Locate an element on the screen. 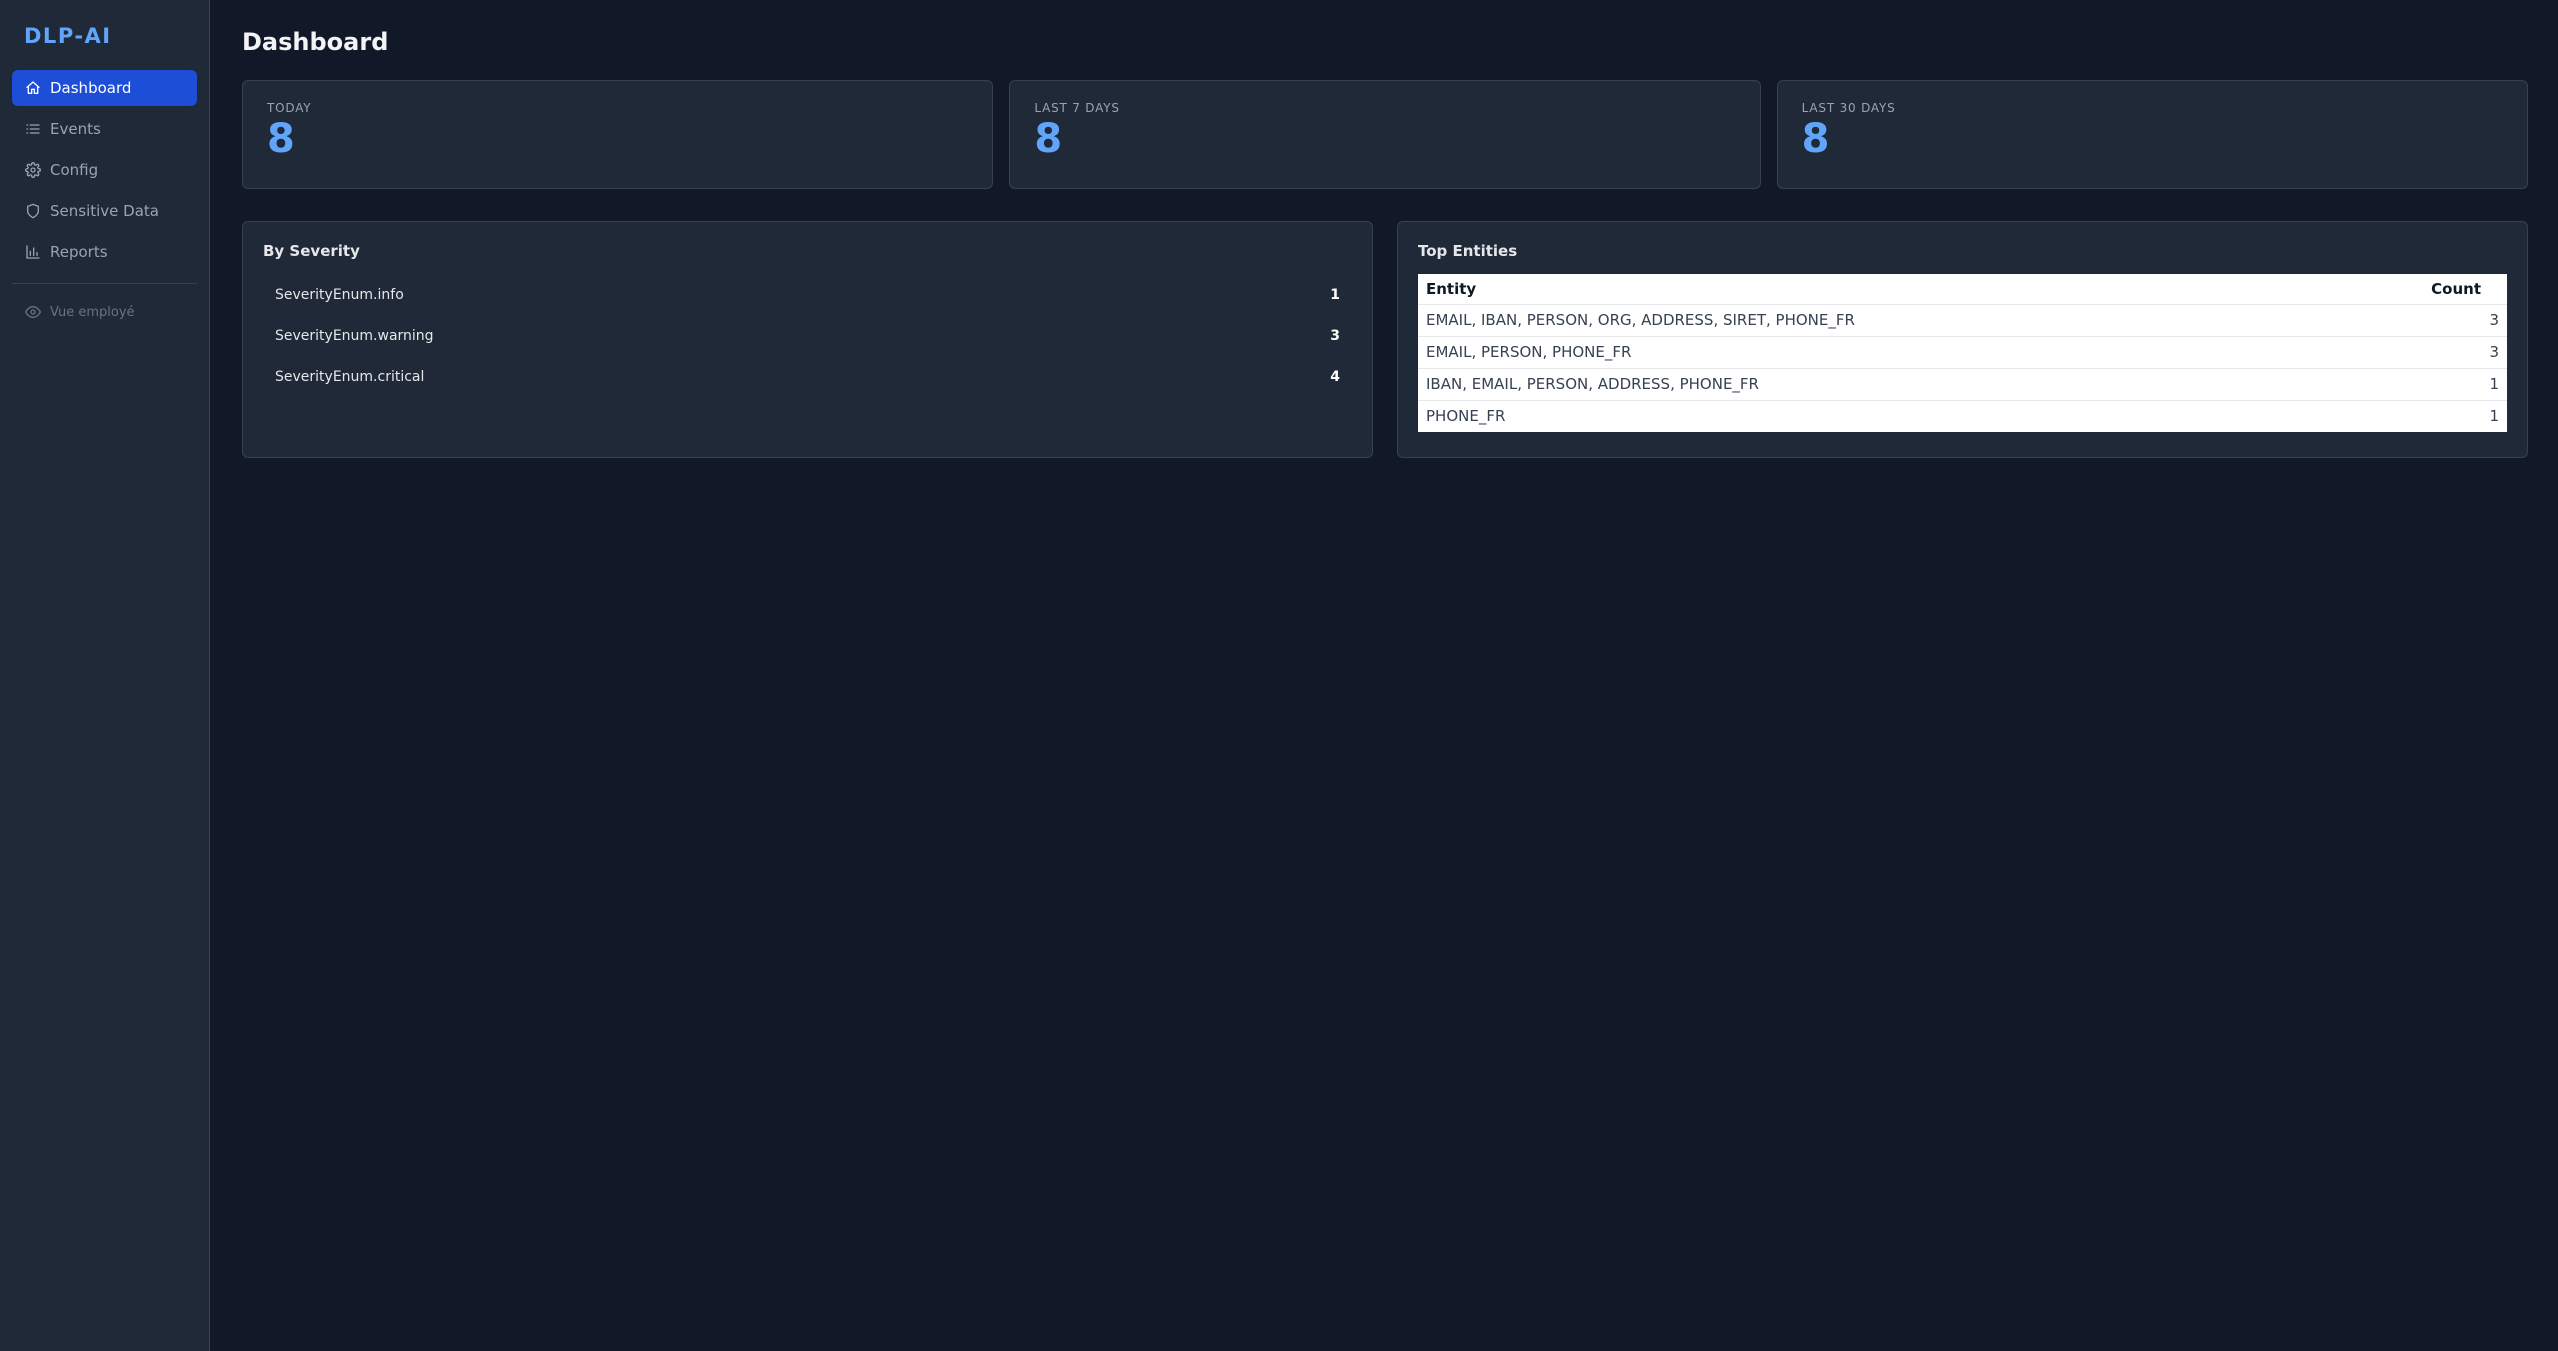 The image size is (2558, 1351). bar-chart-icon is located at coordinates (33, 252).